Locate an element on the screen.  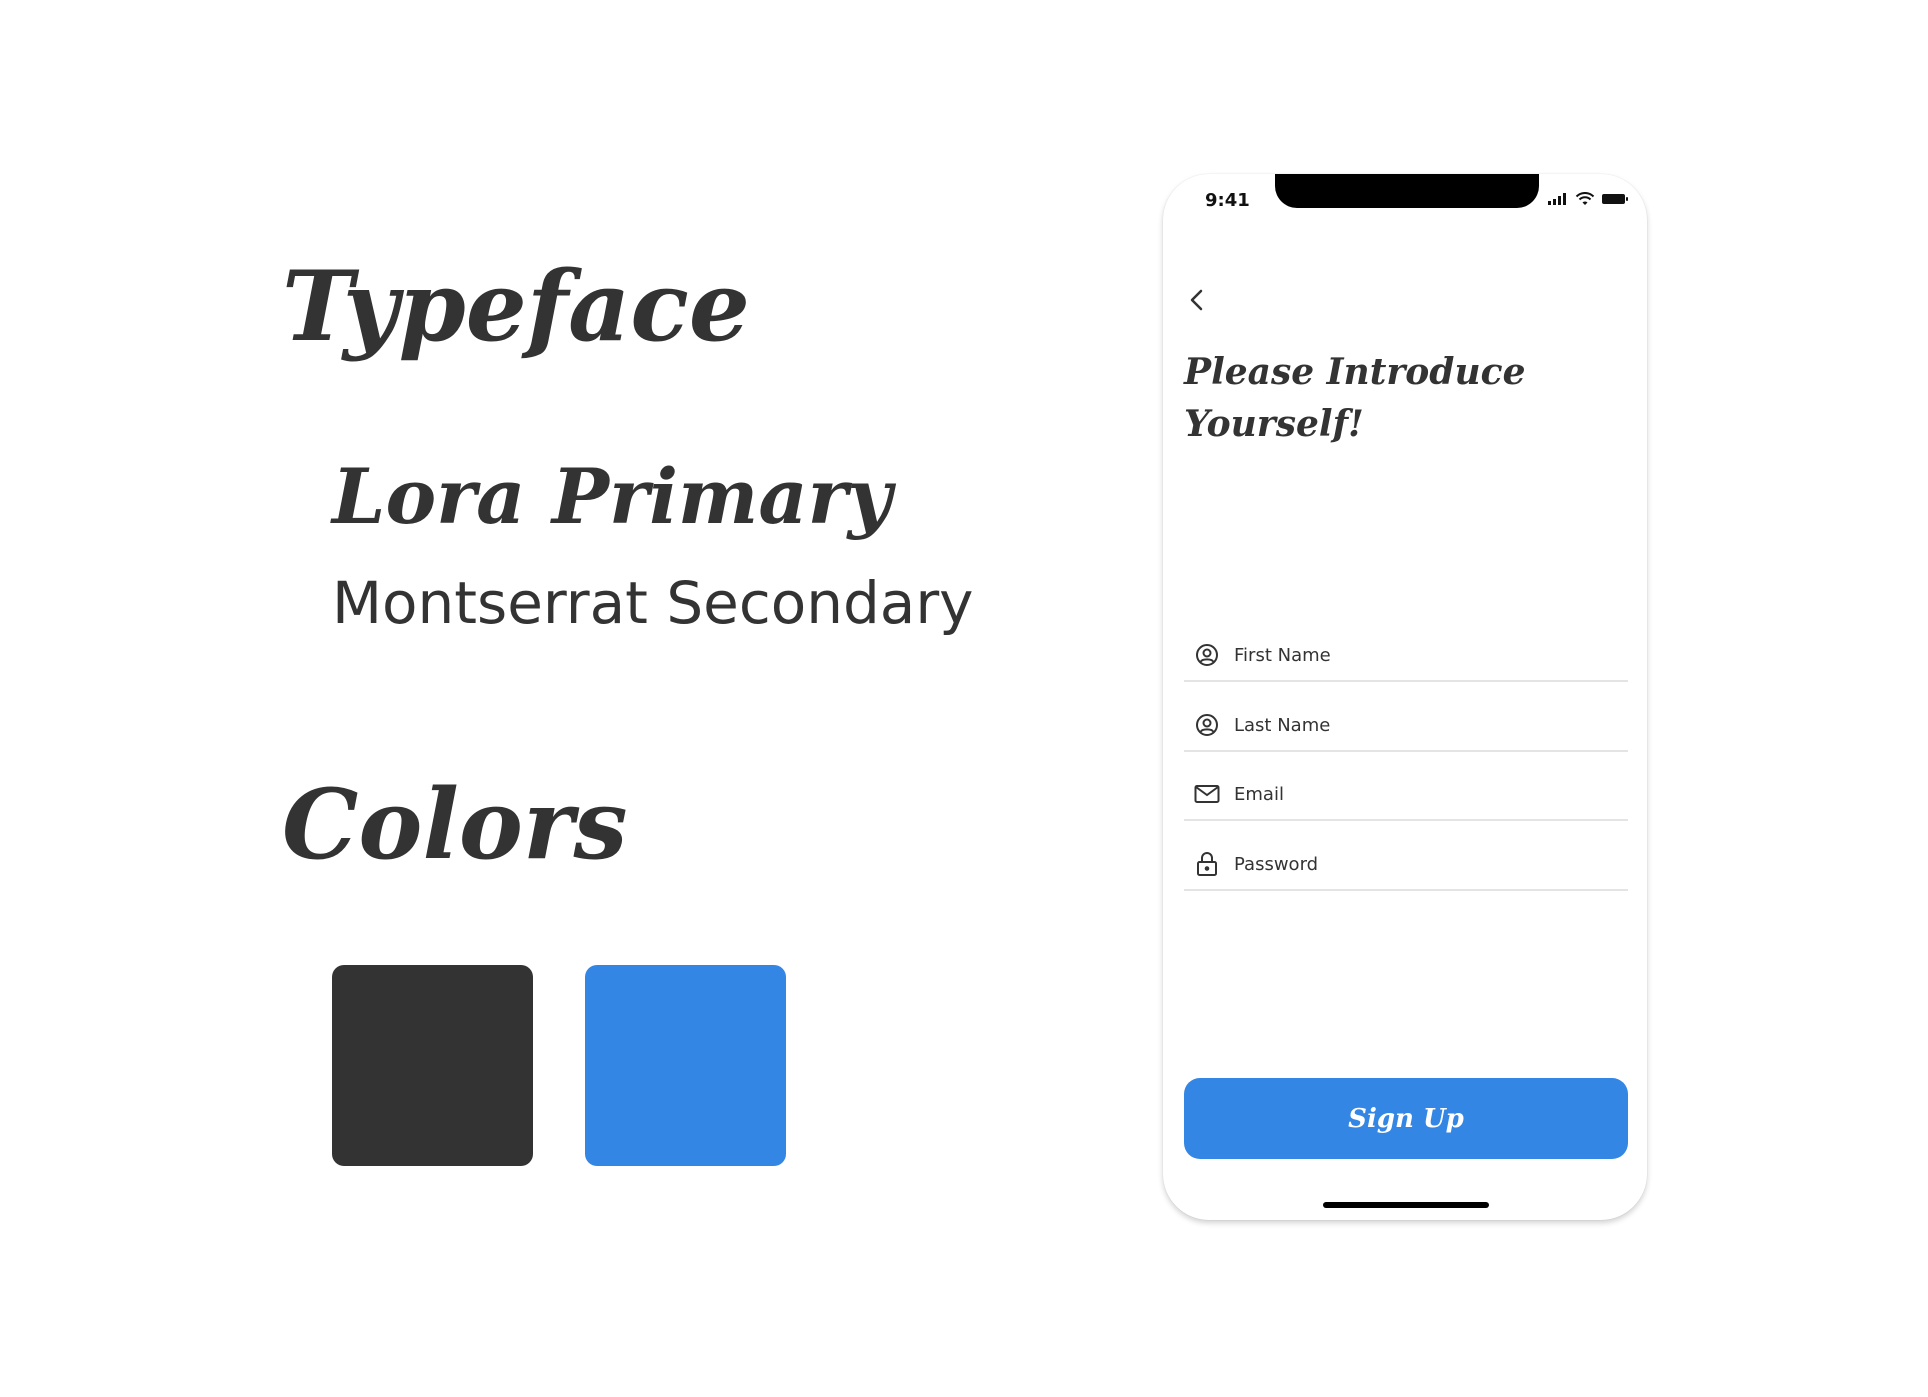
last-name-input is located at coordinates (1431, 725).